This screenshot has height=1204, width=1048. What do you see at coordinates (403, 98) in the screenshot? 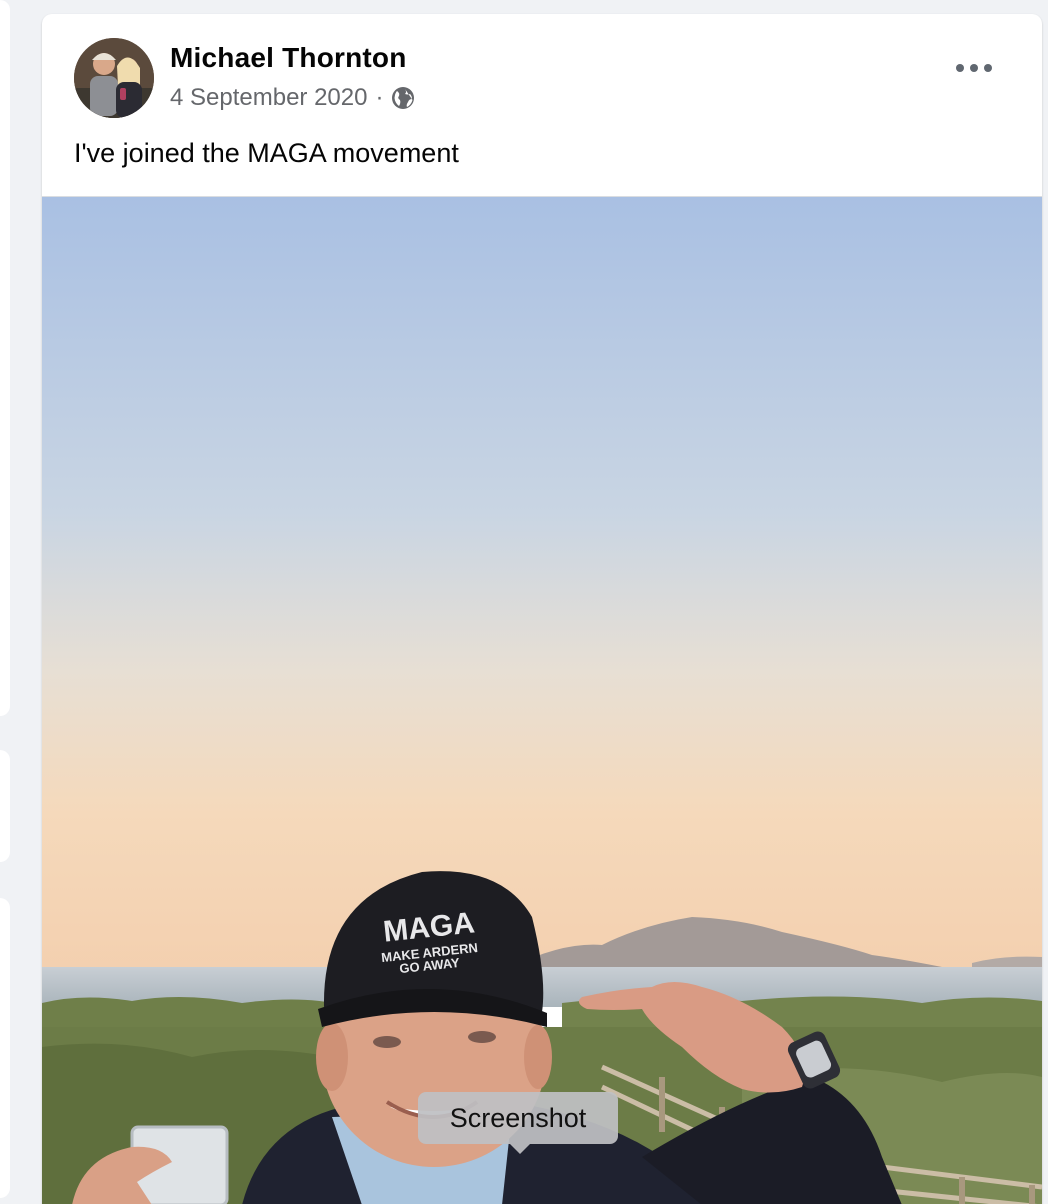
I see `globe-icon` at bounding box center [403, 98].